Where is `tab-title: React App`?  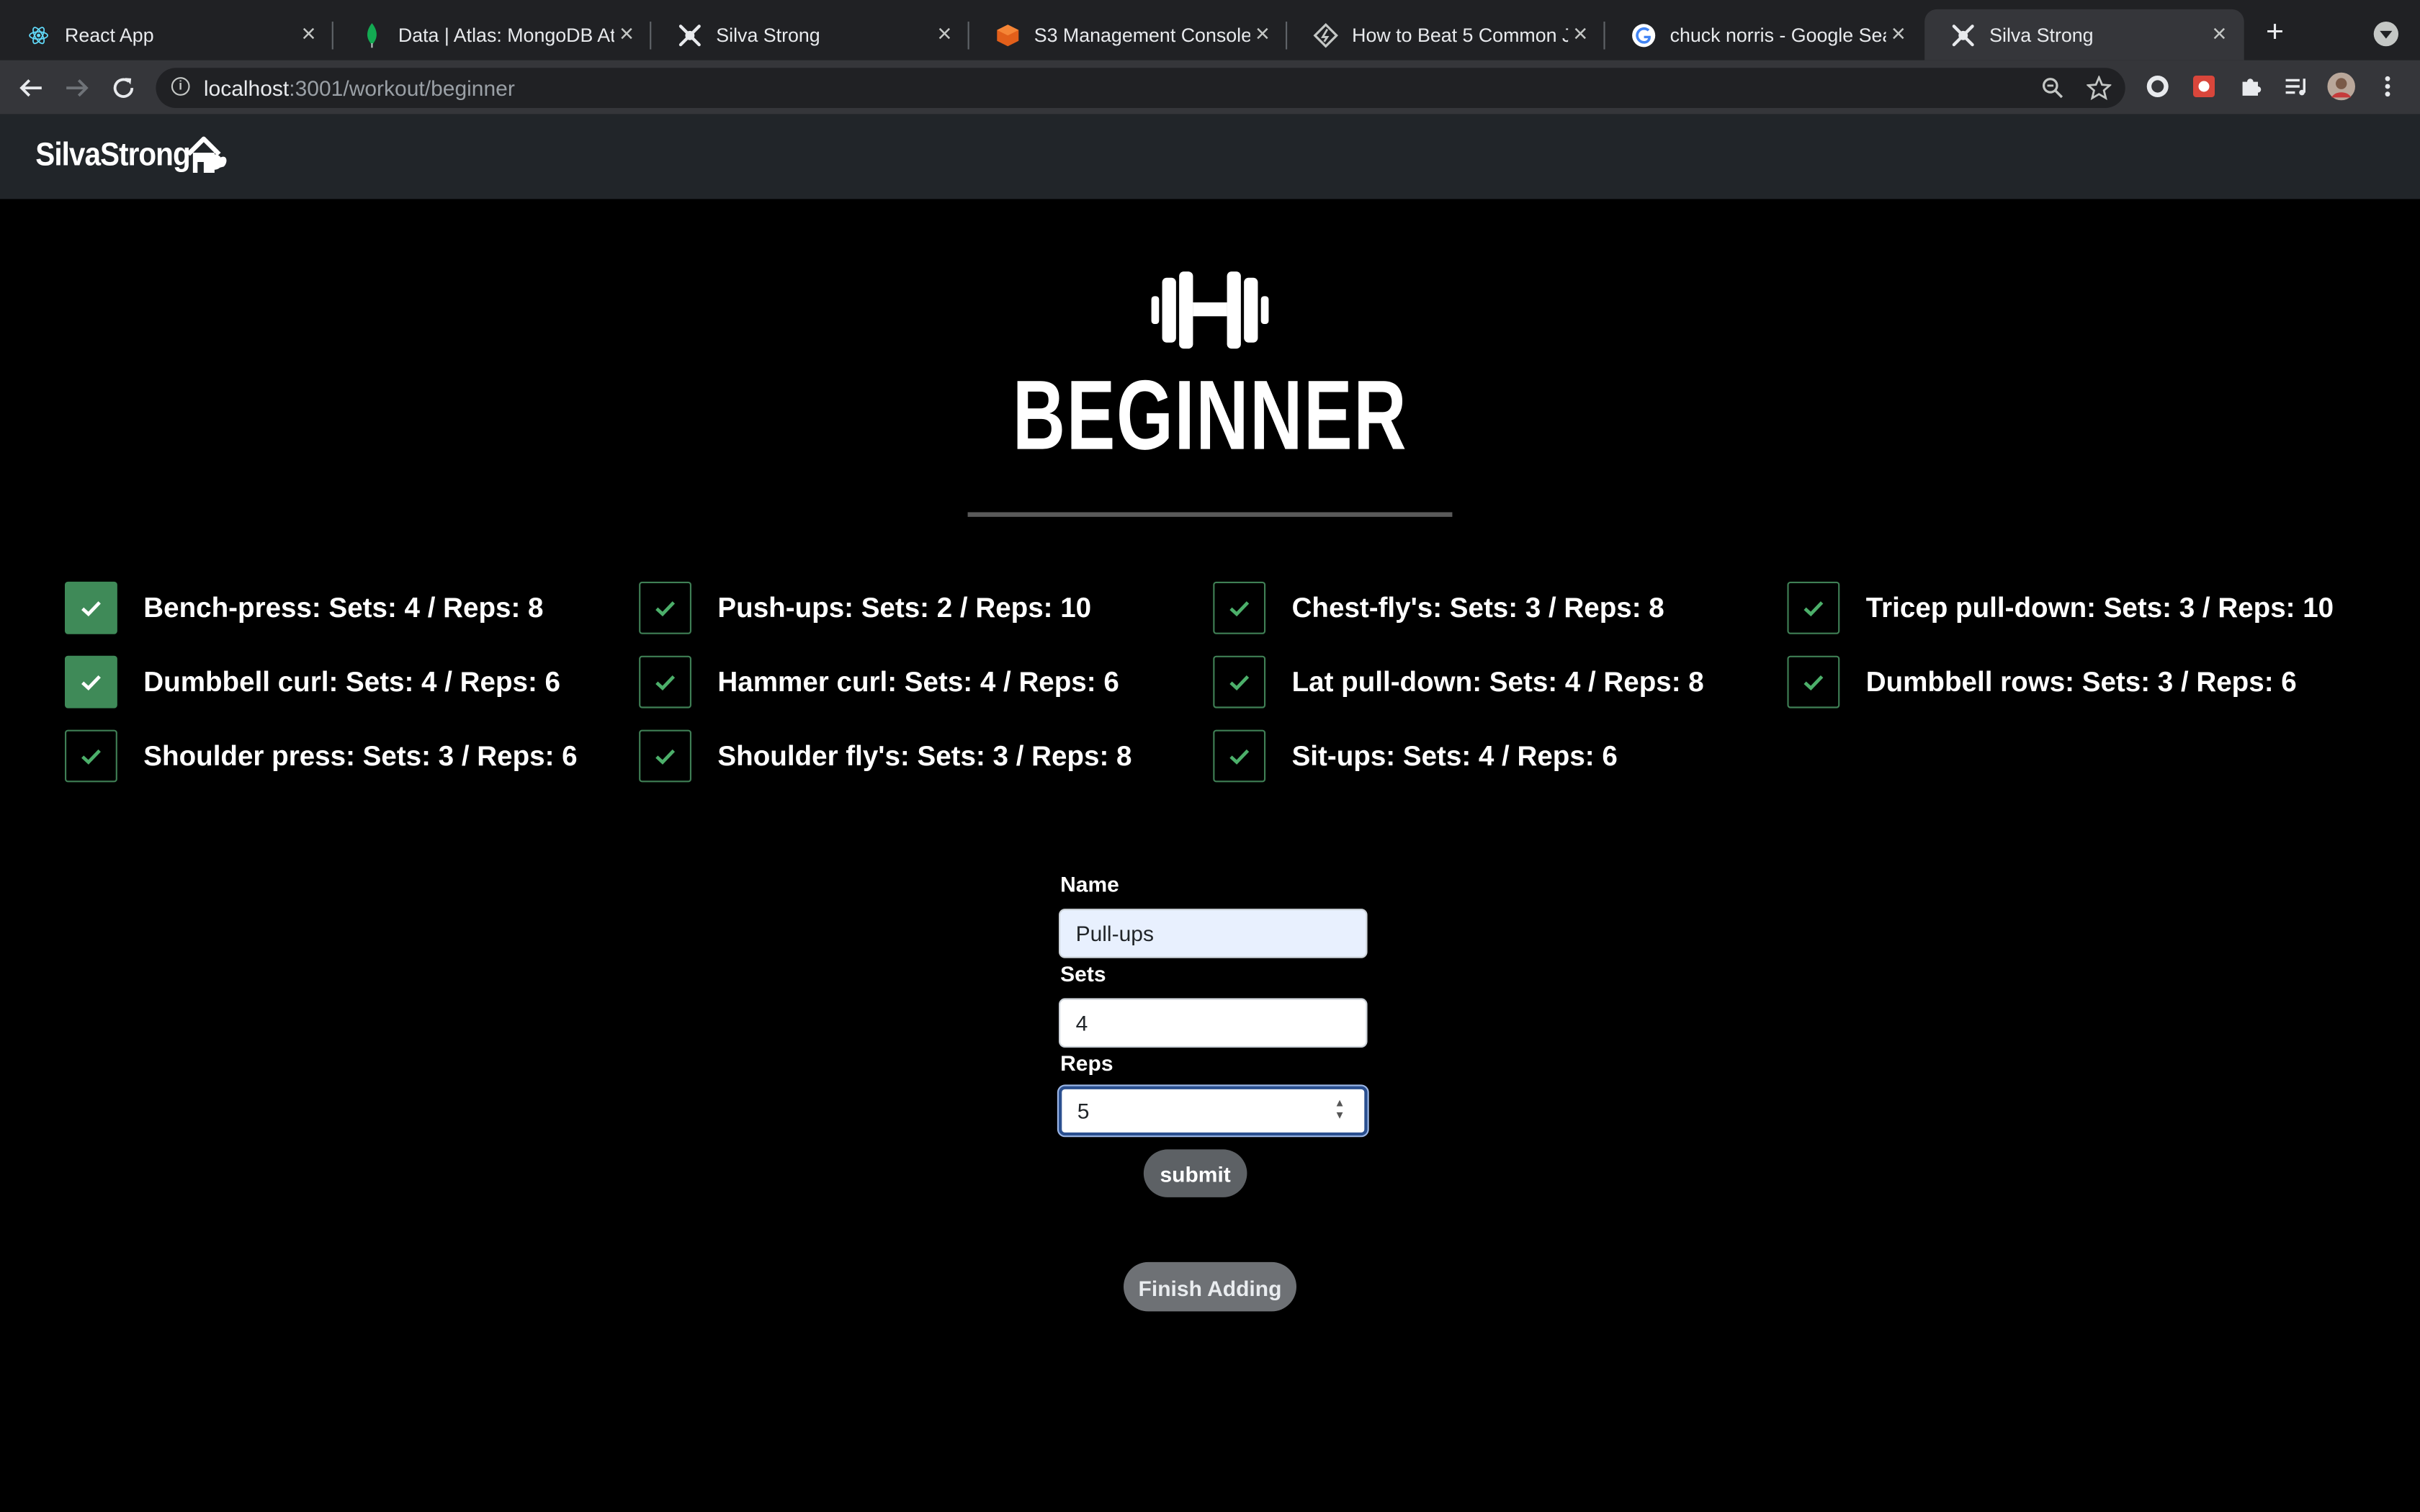 tab-title: React App is located at coordinates (109, 35).